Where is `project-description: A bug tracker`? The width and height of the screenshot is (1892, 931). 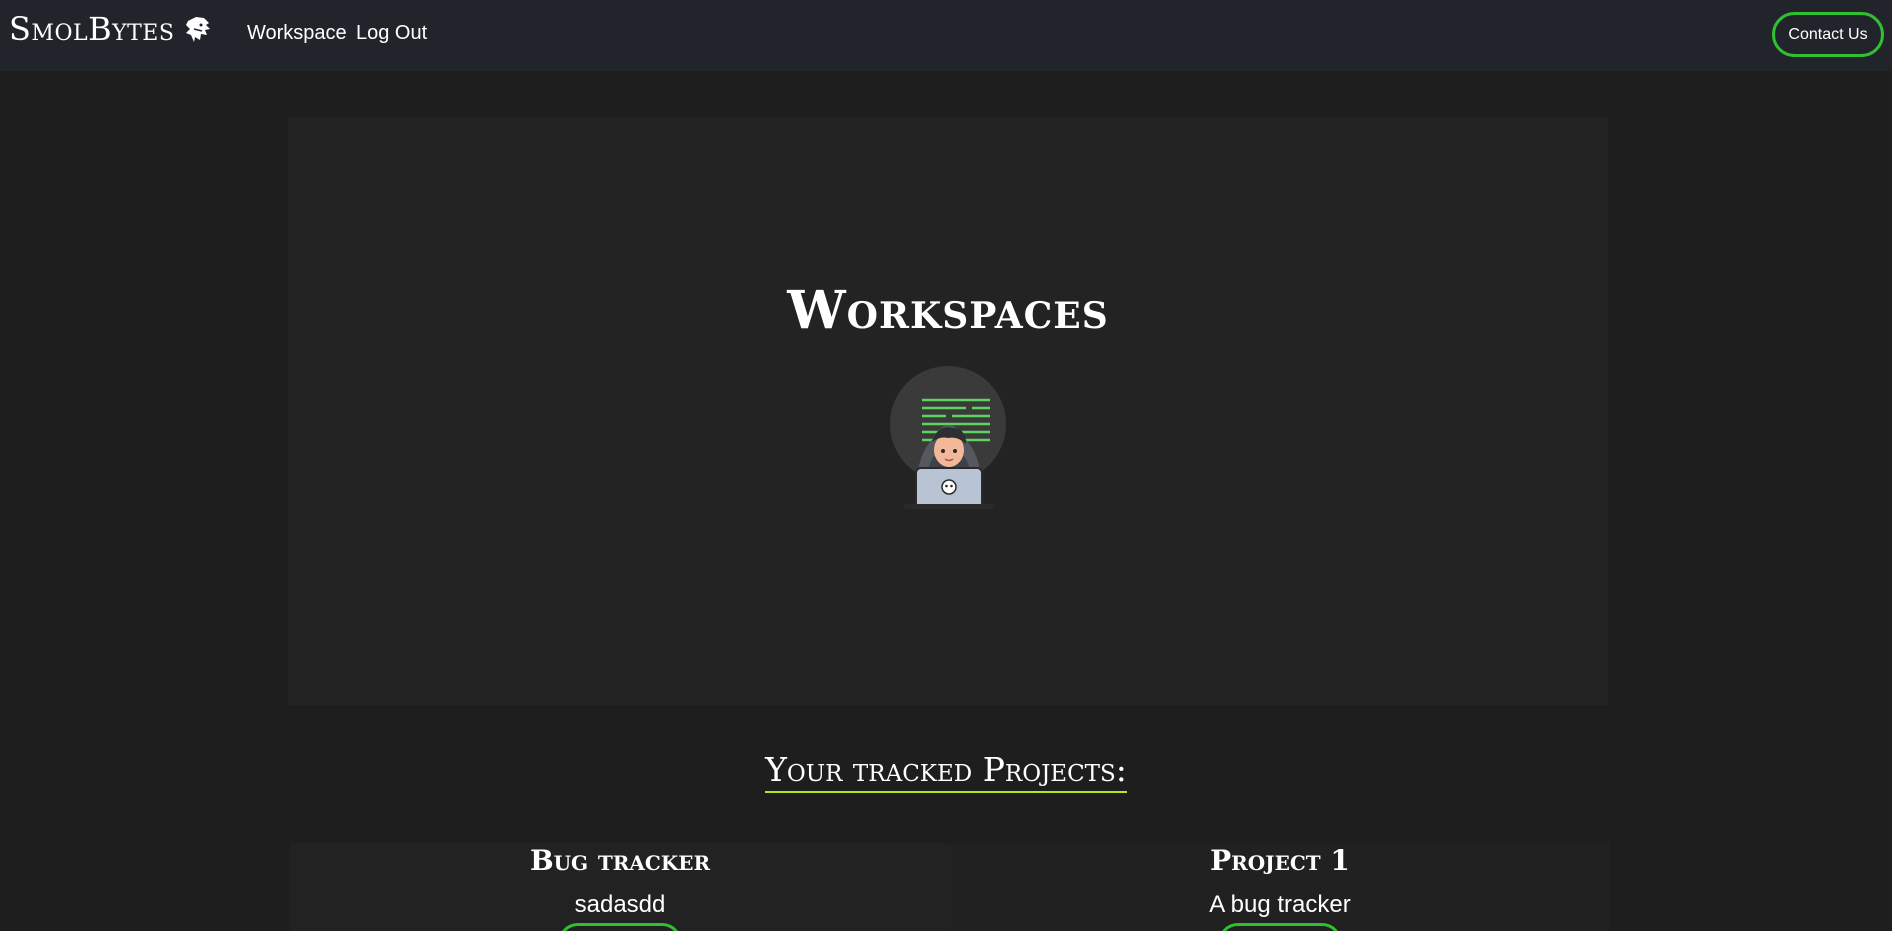
project-description: A bug tracker is located at coordinates (1280, 904).